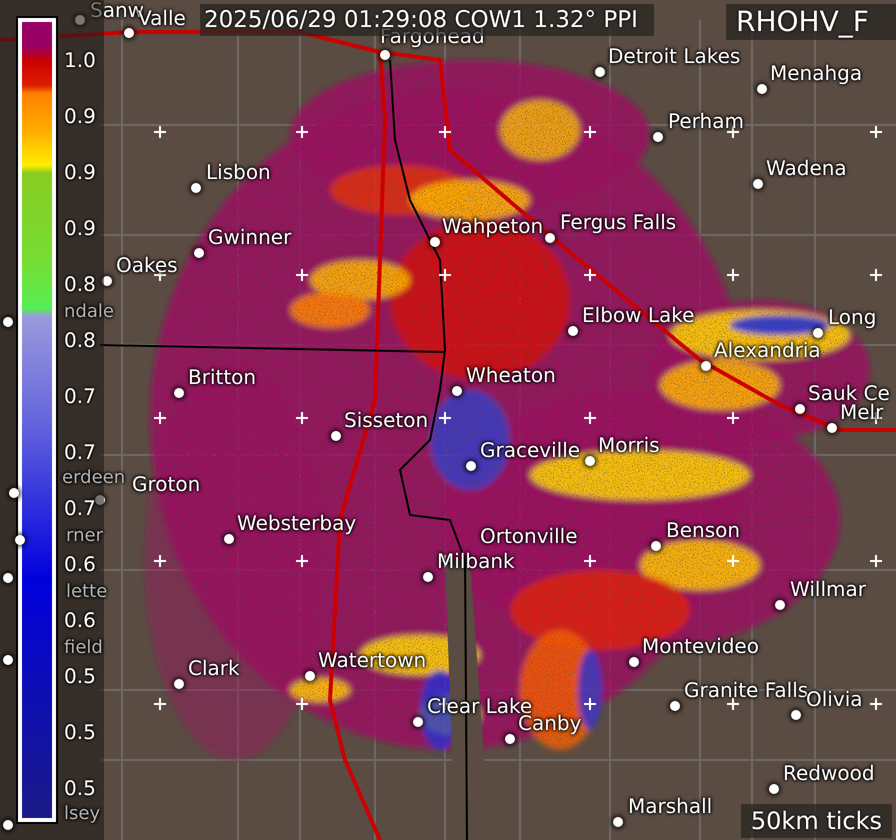  I want to click on place-label: Morris, so click(629, 445).